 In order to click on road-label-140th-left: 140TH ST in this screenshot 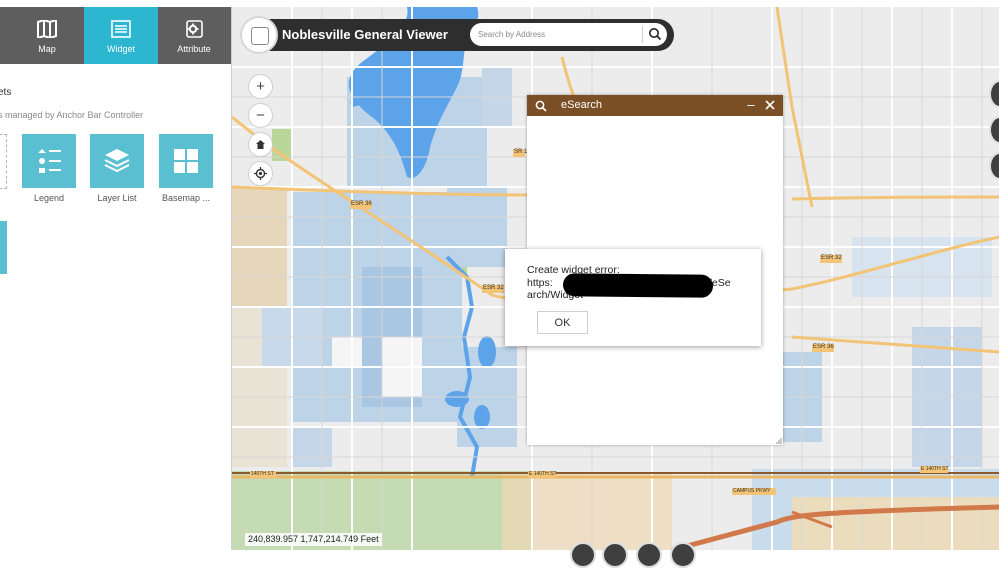, I will do `click(262, 474)`.